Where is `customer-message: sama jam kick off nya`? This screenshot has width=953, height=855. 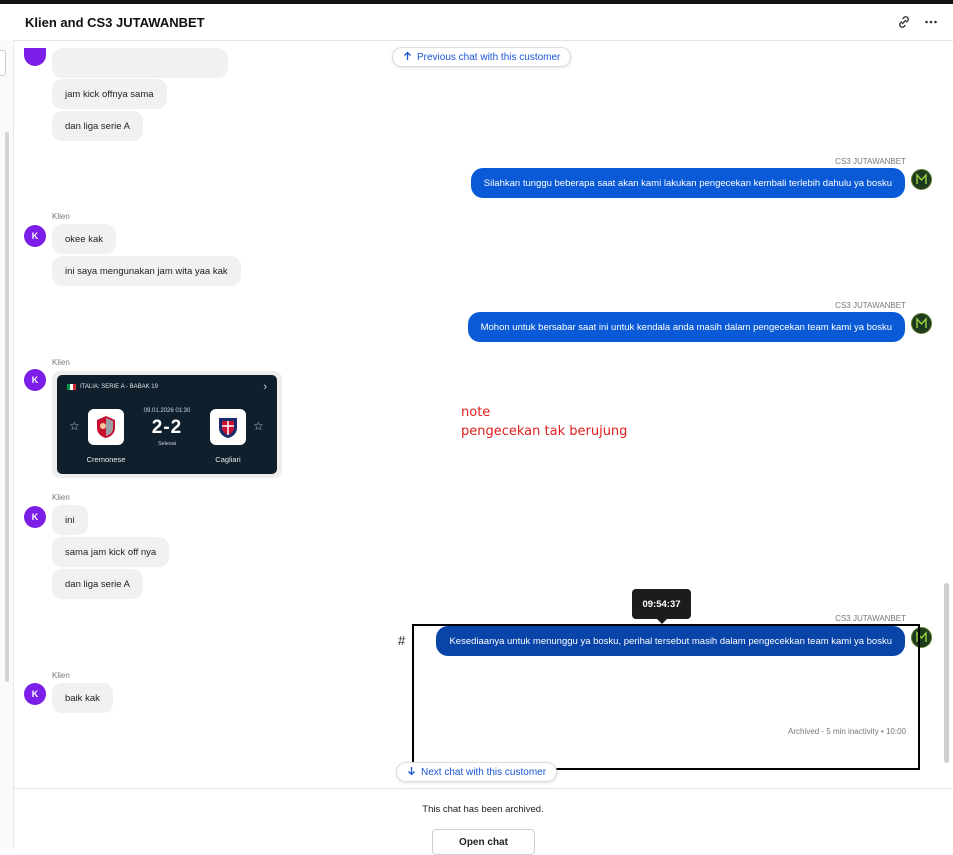 customer-message: sama jam kick off nya is located at coordinates (111, 552).